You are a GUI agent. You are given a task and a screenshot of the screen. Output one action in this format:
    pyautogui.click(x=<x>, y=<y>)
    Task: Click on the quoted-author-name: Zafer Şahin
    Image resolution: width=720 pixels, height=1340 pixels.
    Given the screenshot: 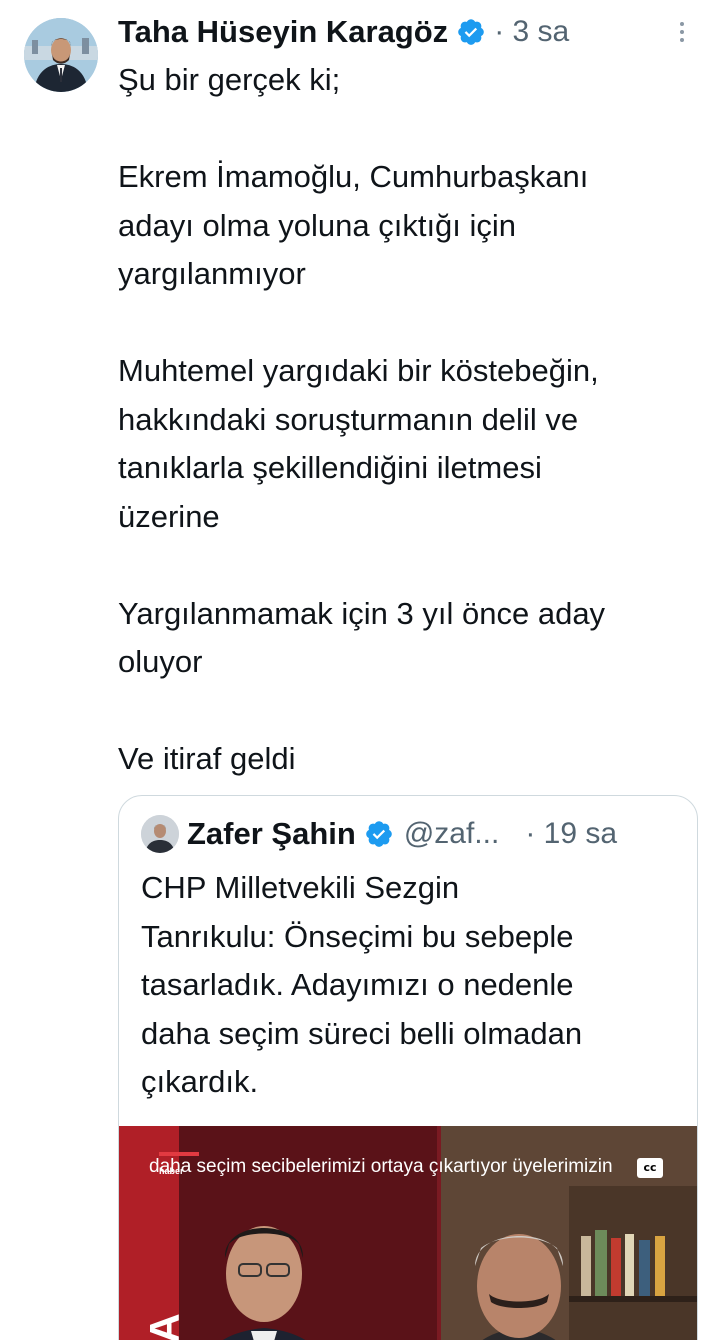 What is the action you would take?
    pyautogui.click(x=271, y=833)
    